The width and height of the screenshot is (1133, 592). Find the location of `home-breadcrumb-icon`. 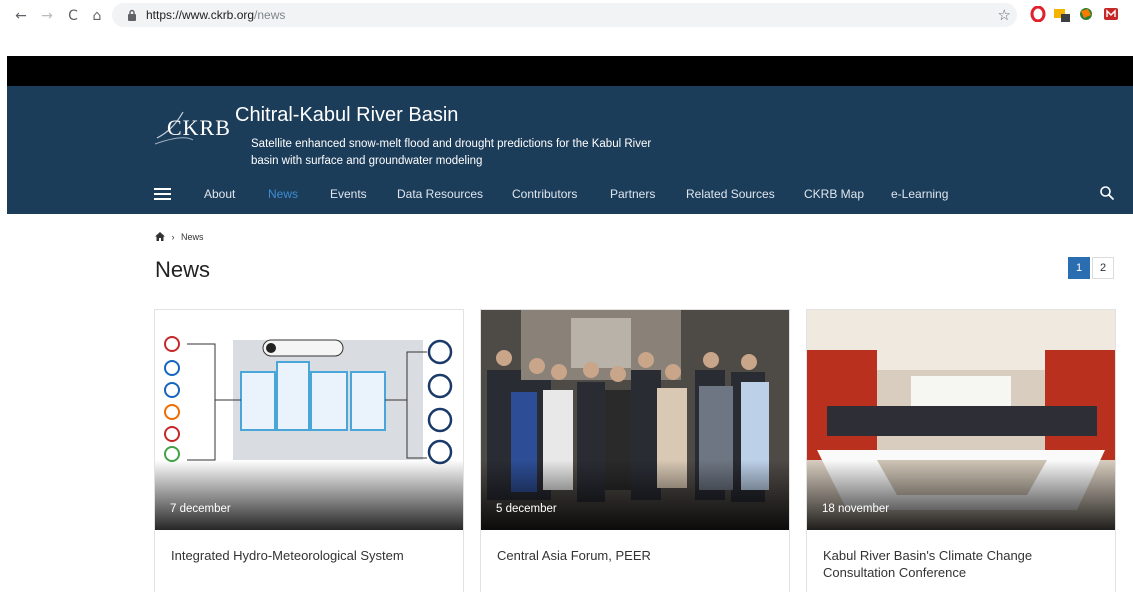

home-breadcrumb-icon is located at coordinates (160, 236).